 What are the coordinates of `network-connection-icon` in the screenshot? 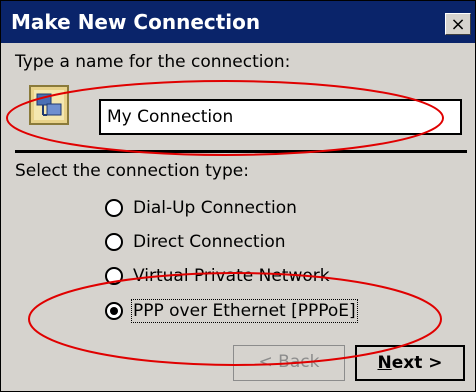 It's located at (49, 105).